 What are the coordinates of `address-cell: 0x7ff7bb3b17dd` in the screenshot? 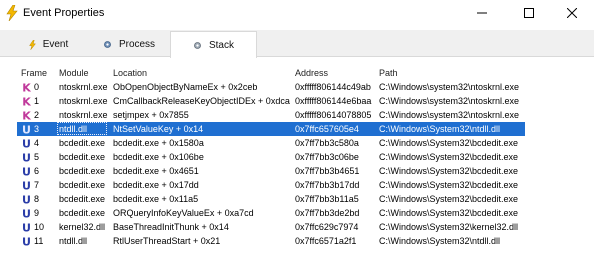 It's located at (327, 185).